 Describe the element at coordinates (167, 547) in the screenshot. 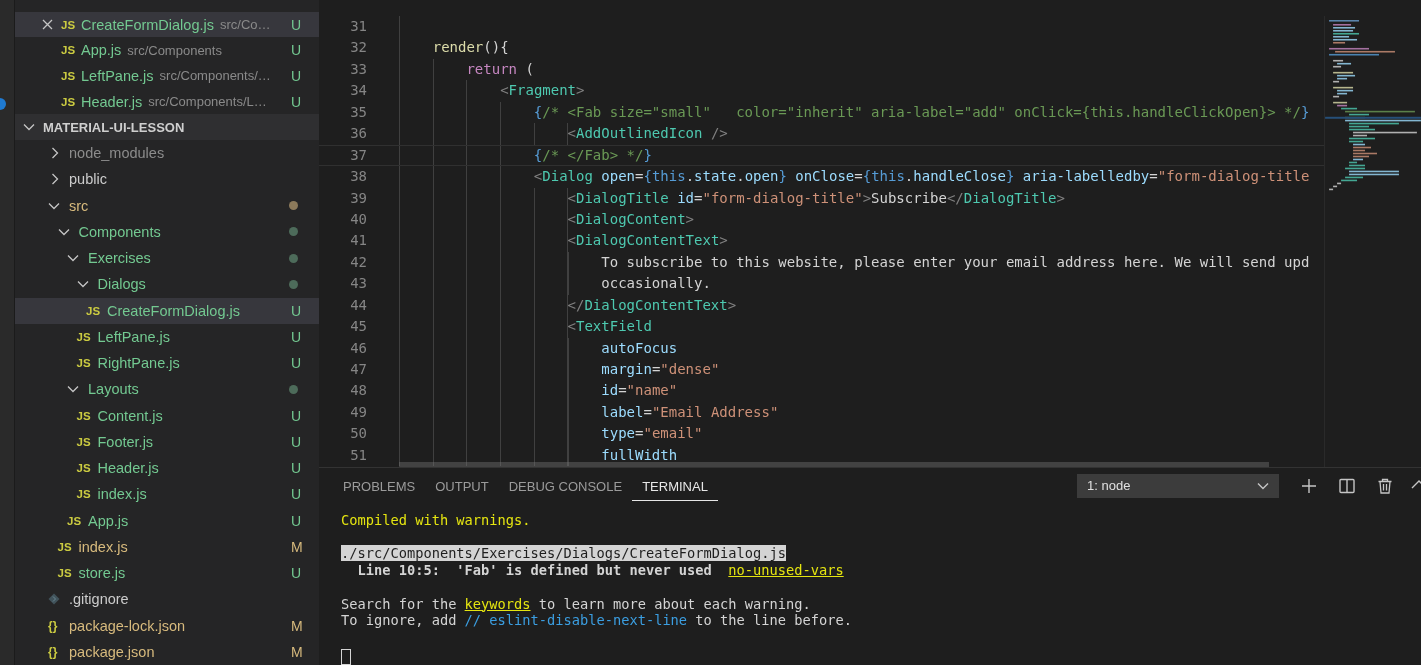

I see `tree-item: JS index.js M` at that location.